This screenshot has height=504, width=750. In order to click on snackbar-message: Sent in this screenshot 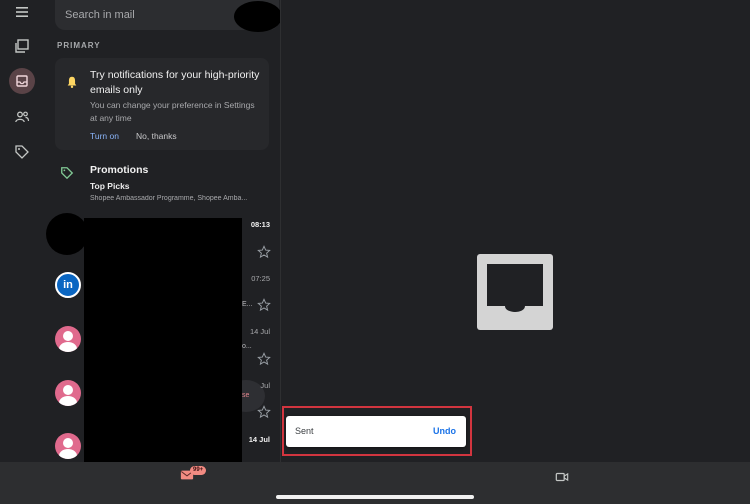, I will do `click(304, 431)`.